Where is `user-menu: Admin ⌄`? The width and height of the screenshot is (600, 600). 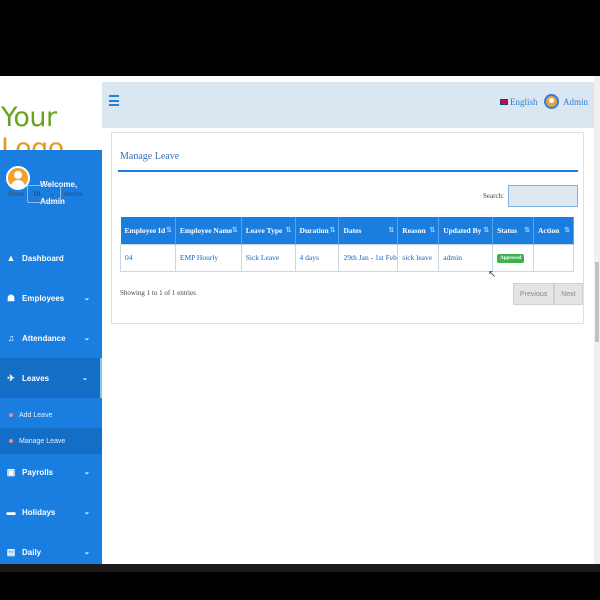
user-menu: Admin ⌄ is located at coordinates (572, 101).